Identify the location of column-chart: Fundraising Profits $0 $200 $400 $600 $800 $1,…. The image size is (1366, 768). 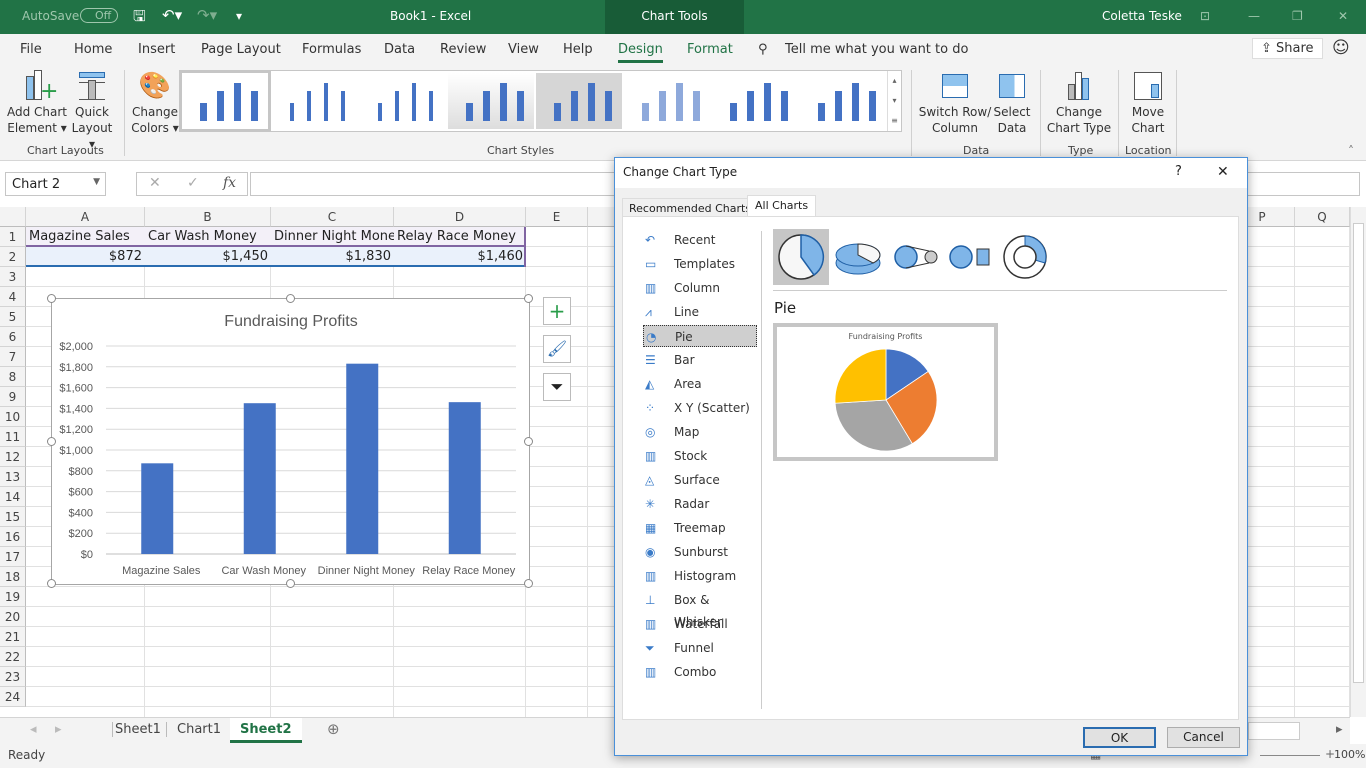
(290, 441).